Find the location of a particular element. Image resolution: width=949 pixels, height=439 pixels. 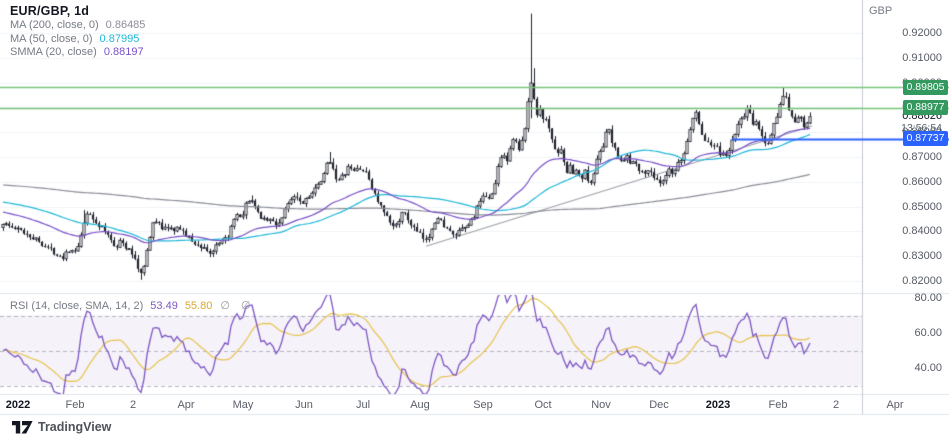

price-axis-label: 0.82000 is located at coordinates (922, 281).